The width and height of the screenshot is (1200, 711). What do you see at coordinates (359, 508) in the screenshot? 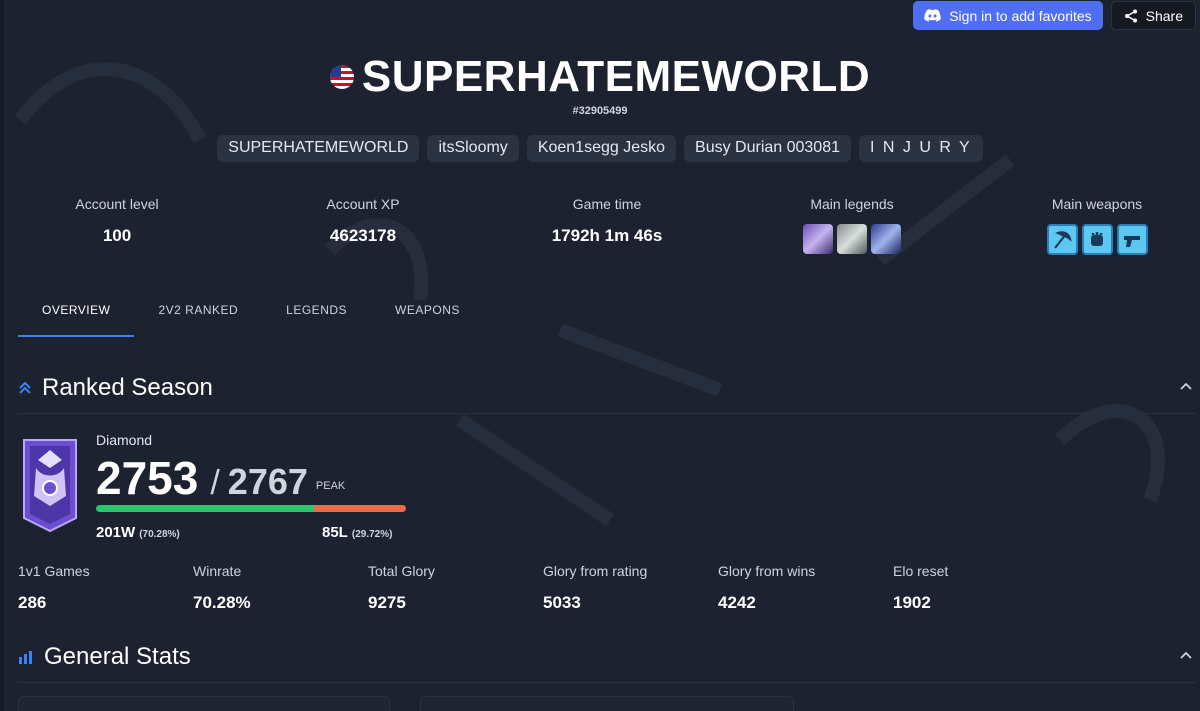
I see `loss-bar-segment` at bounding box center [359, 508].